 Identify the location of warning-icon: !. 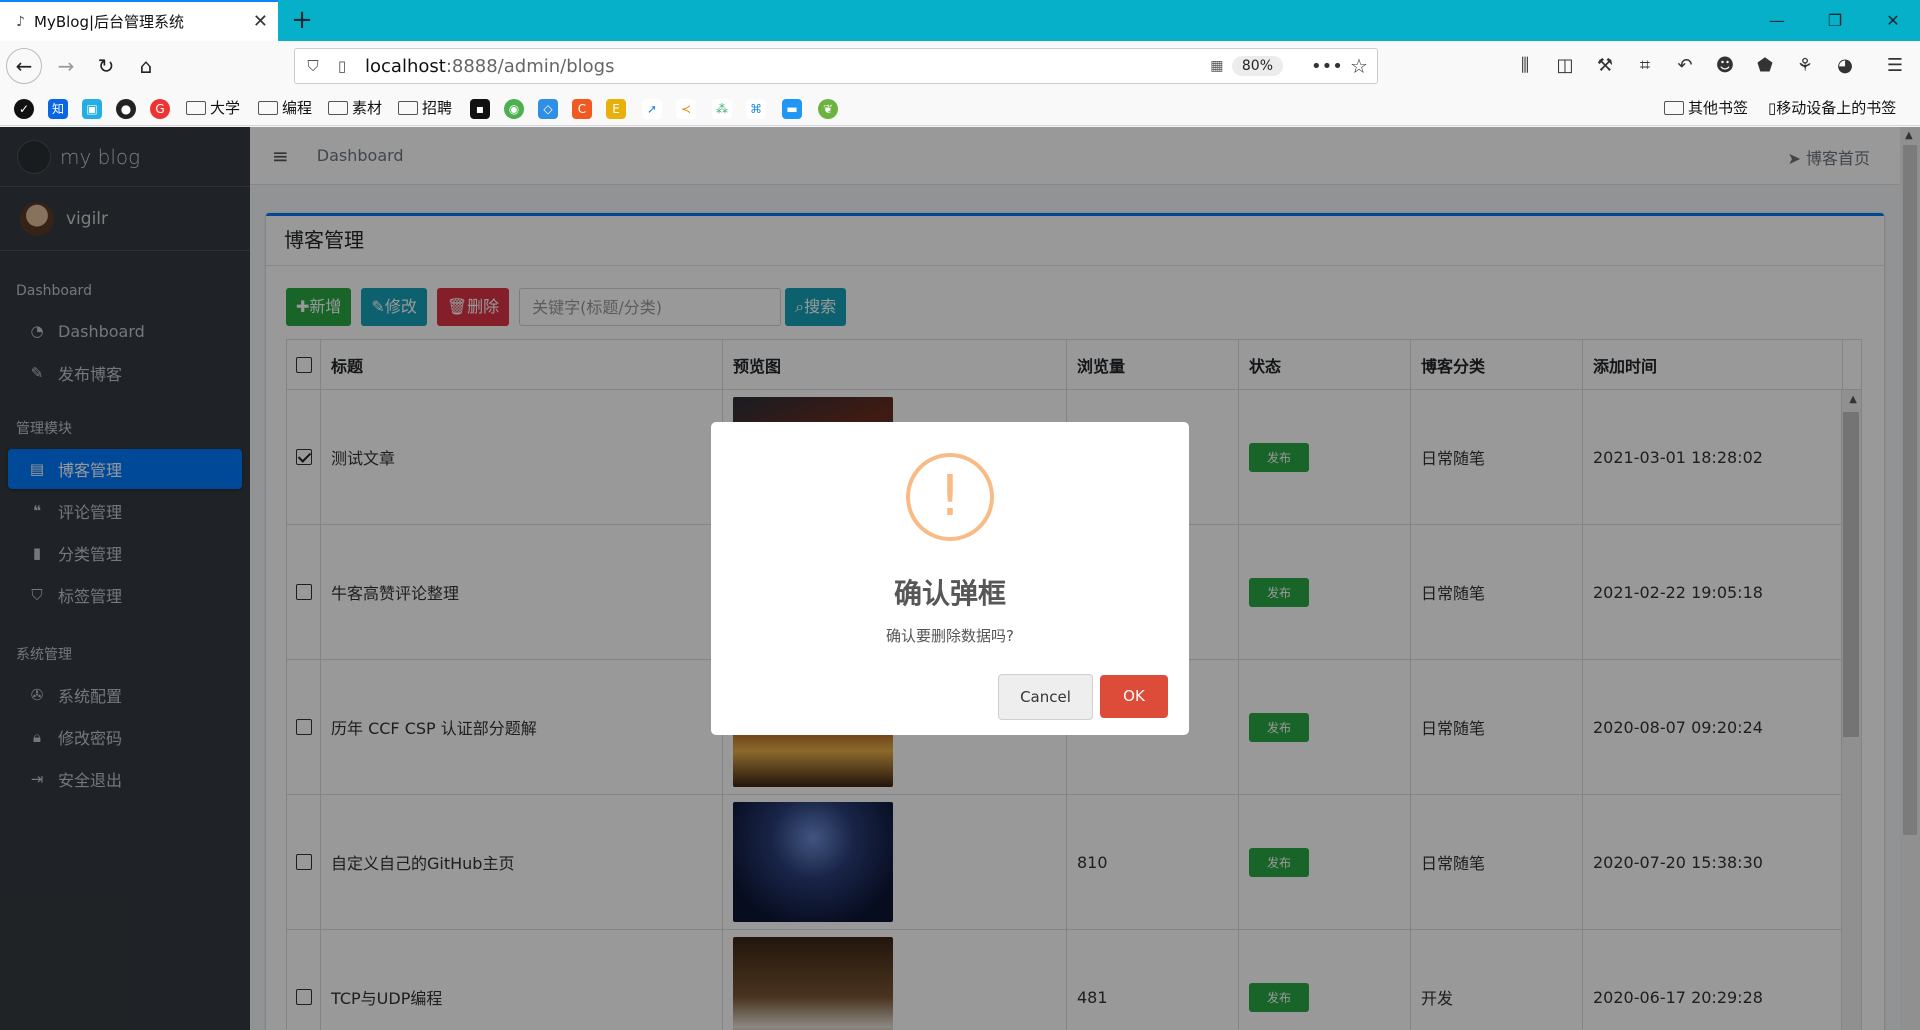
(950, 497).